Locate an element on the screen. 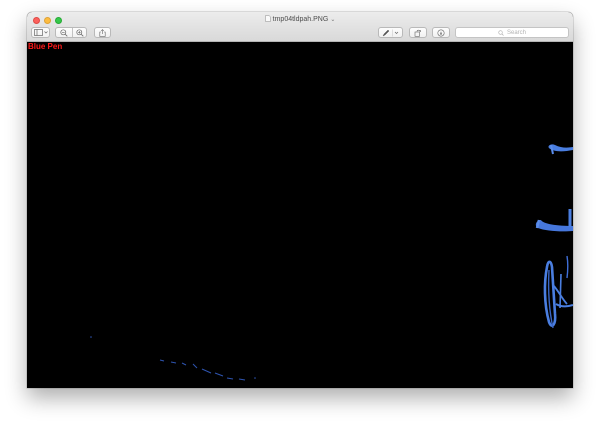 This screenshot has width=600, height=427. window-title: tmp04tldpah.PNG ⌄ is located at coordinates (300, 20).